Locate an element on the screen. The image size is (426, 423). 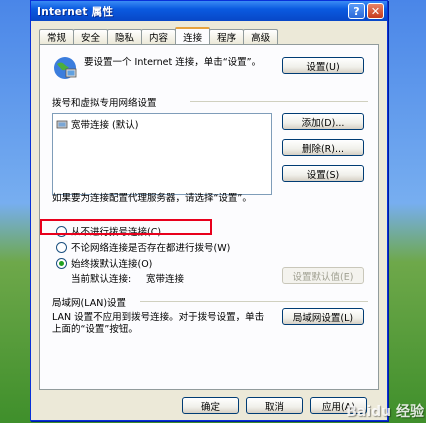
lan-divider is located at coordinates (254, 301).